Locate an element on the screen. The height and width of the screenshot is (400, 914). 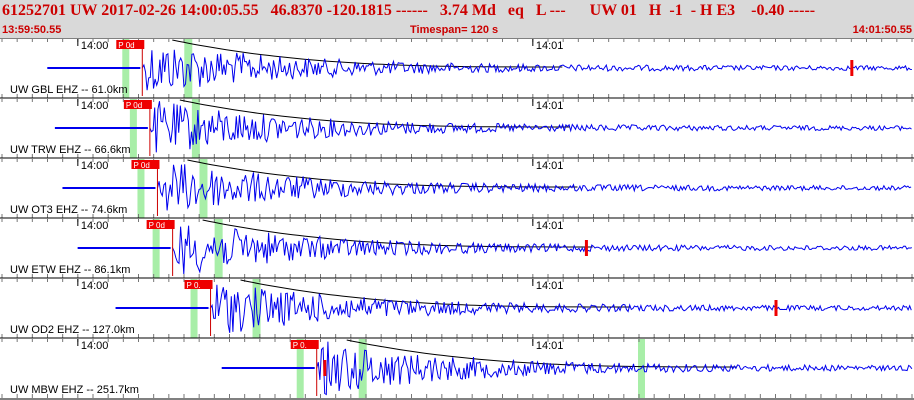
event-location-flag: L --- is located at coordinates (550, 10).